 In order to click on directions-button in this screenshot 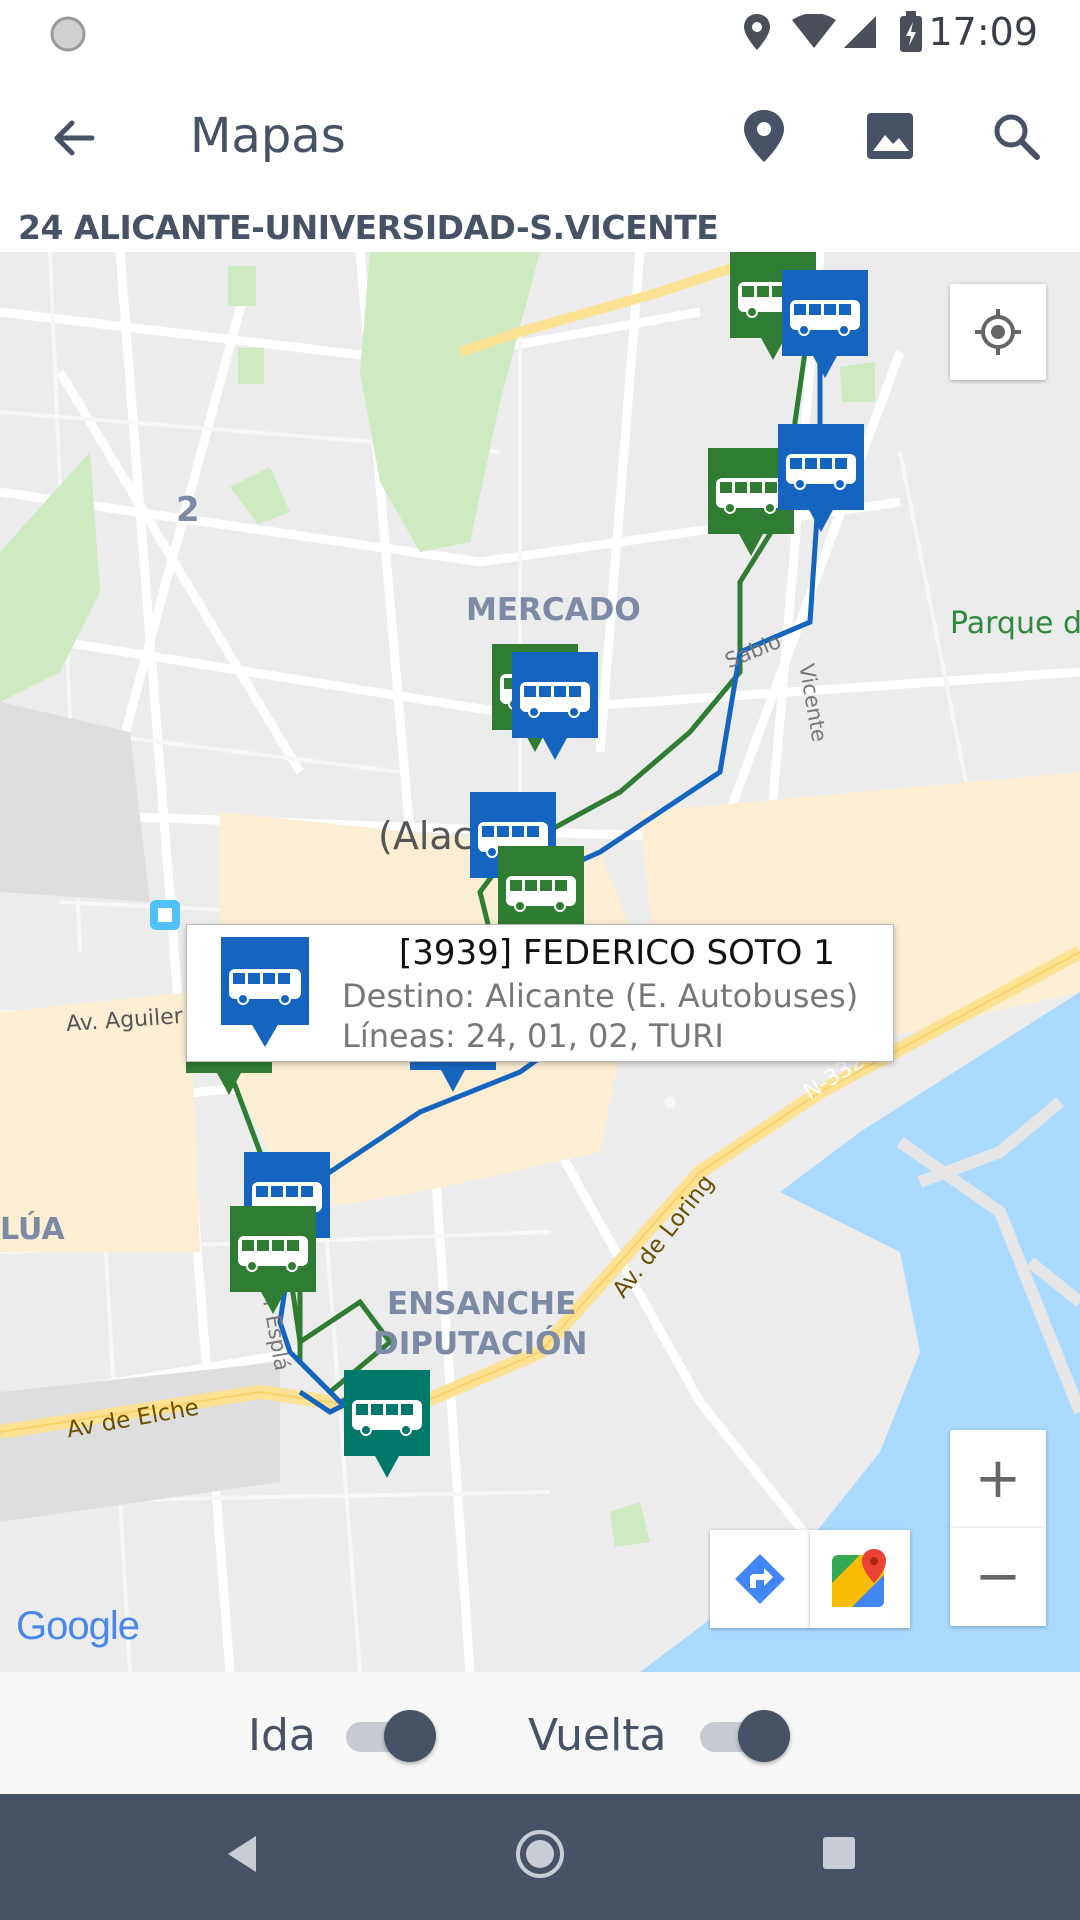, I will do `click(760, 1579)`.